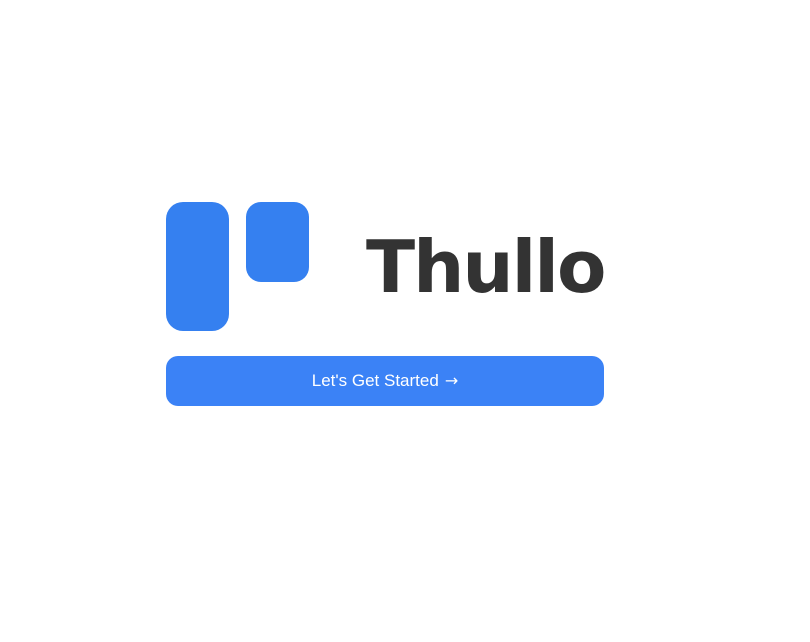  What do you see at coordinates (486, 267) in the screenshot?
I see `brand-name: Thullo` at bounding box center [486, 267].